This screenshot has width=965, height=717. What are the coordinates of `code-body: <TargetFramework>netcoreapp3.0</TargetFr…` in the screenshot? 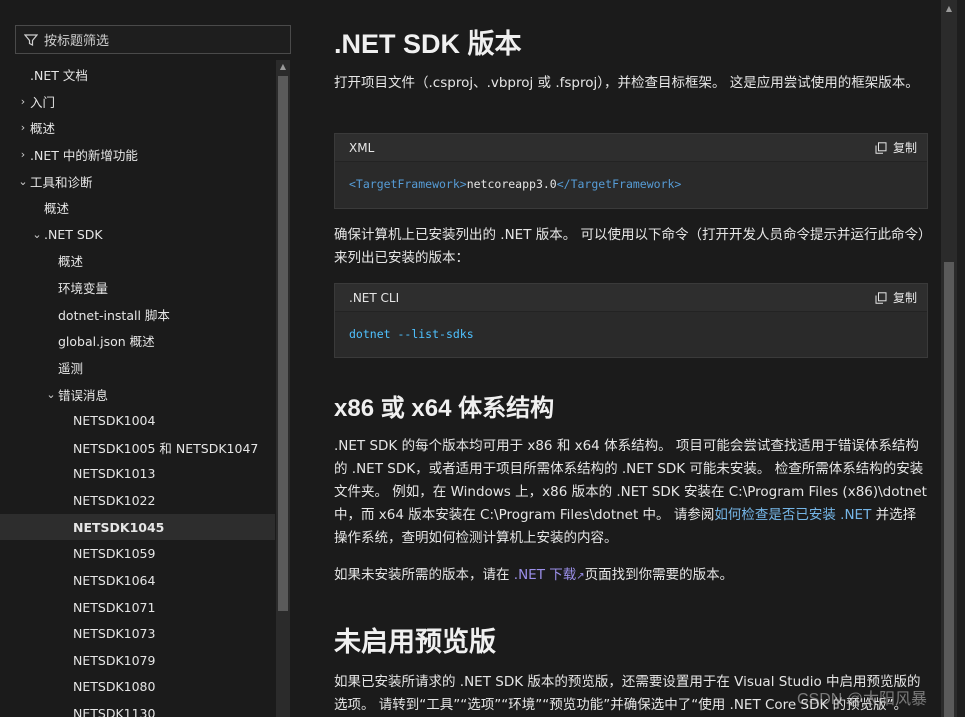 It's located at (631, 184).